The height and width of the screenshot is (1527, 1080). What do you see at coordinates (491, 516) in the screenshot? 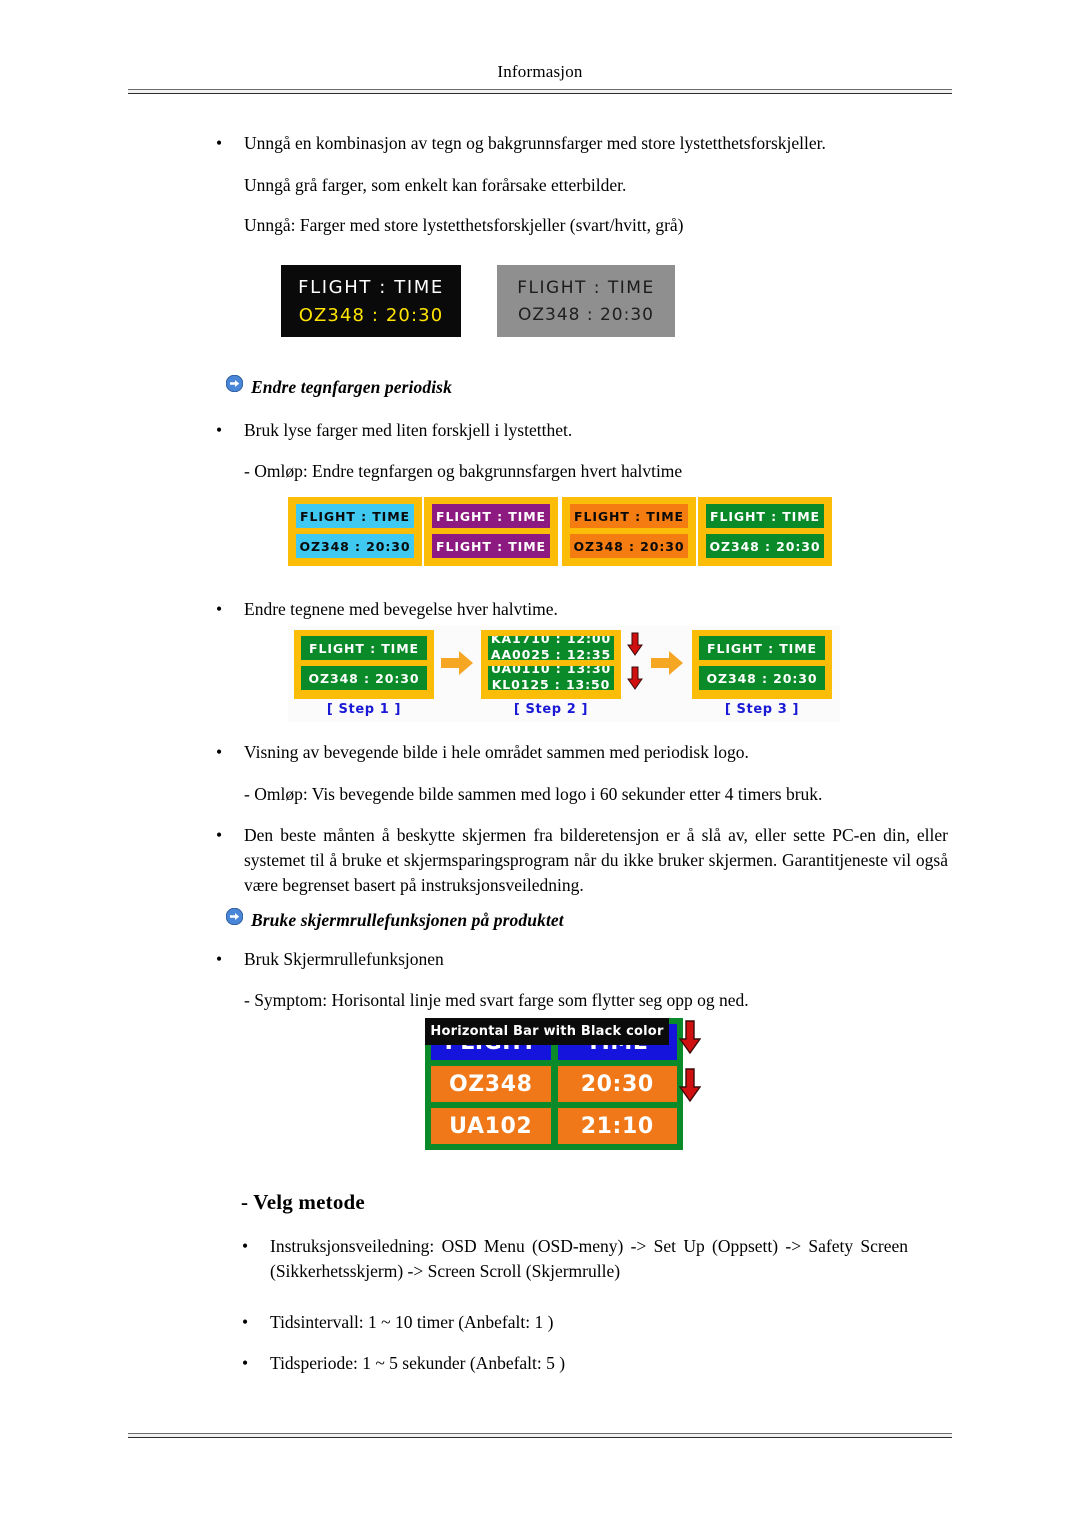
I see `color-panel-purple-row-1: FLIGHT : TIME` at bounding box center [491, 516].